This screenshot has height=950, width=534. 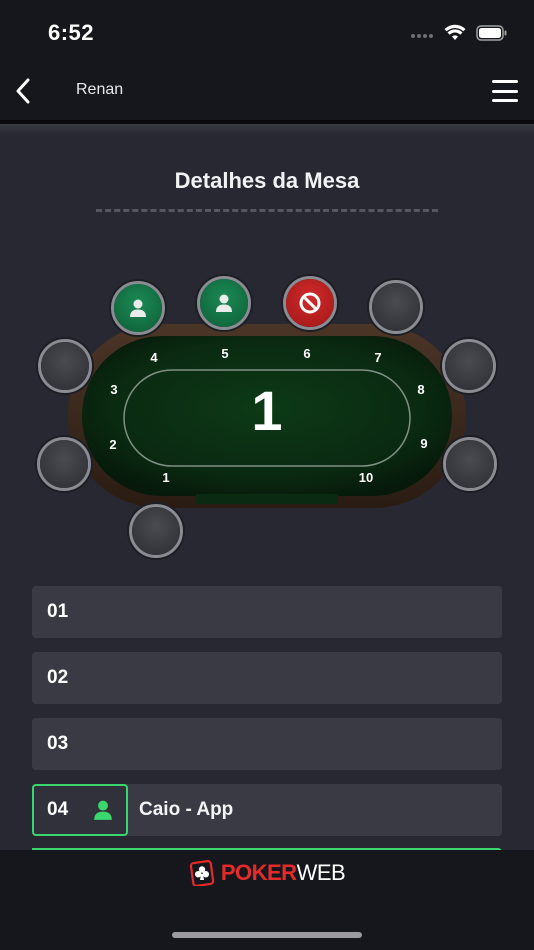 I want to click on seat-number-3: 3, so click(x=114, y=389).